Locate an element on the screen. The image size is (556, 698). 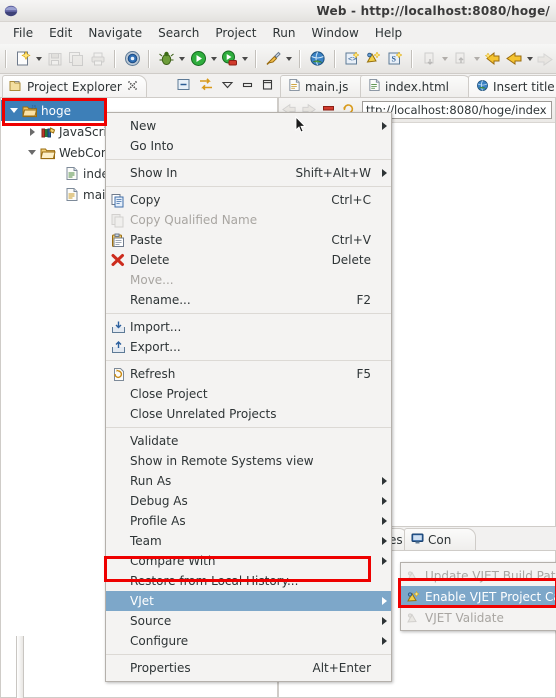
tree-item-label: JavaScri is located at coordinates (83, 131).